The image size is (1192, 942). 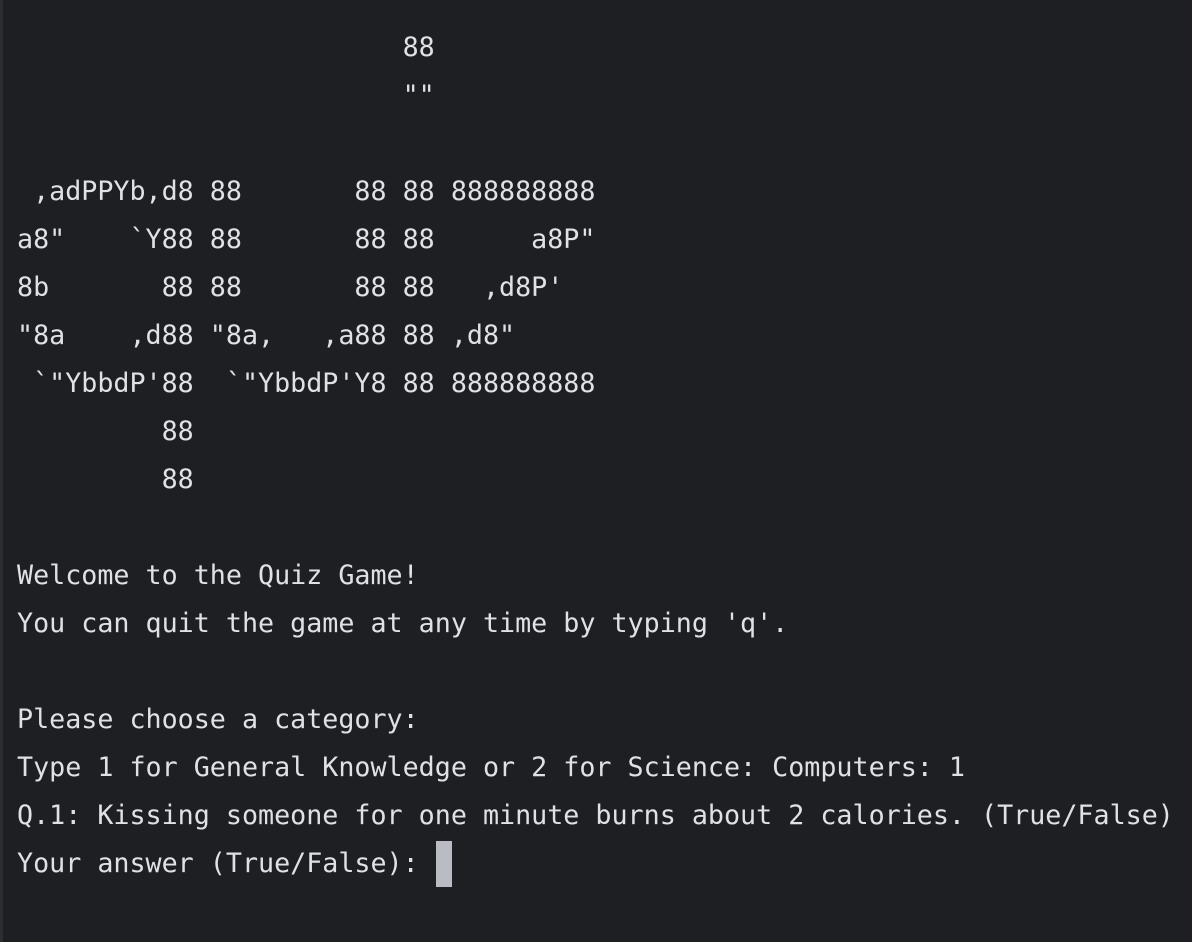 I want to click on text-cursor, so click(x=443, y=864).